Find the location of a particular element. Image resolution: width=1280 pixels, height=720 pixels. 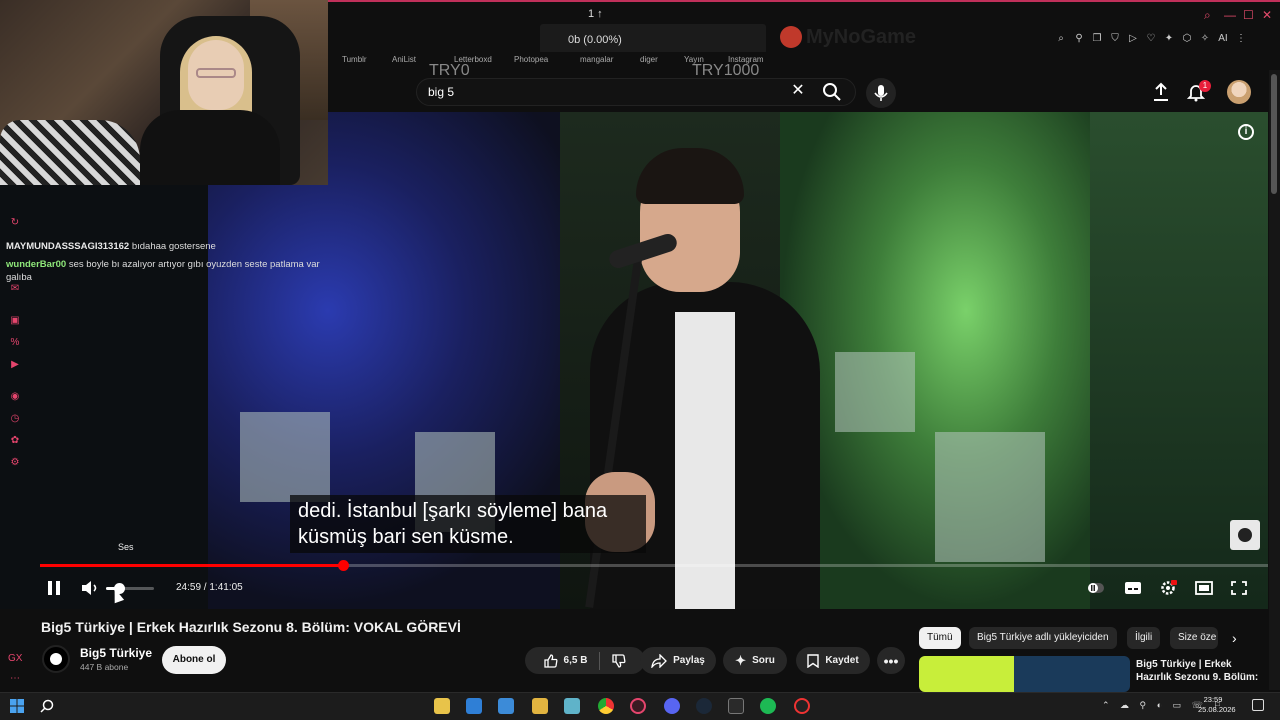

maximize-icon: ☐ is located at coordinates (1248, 15).